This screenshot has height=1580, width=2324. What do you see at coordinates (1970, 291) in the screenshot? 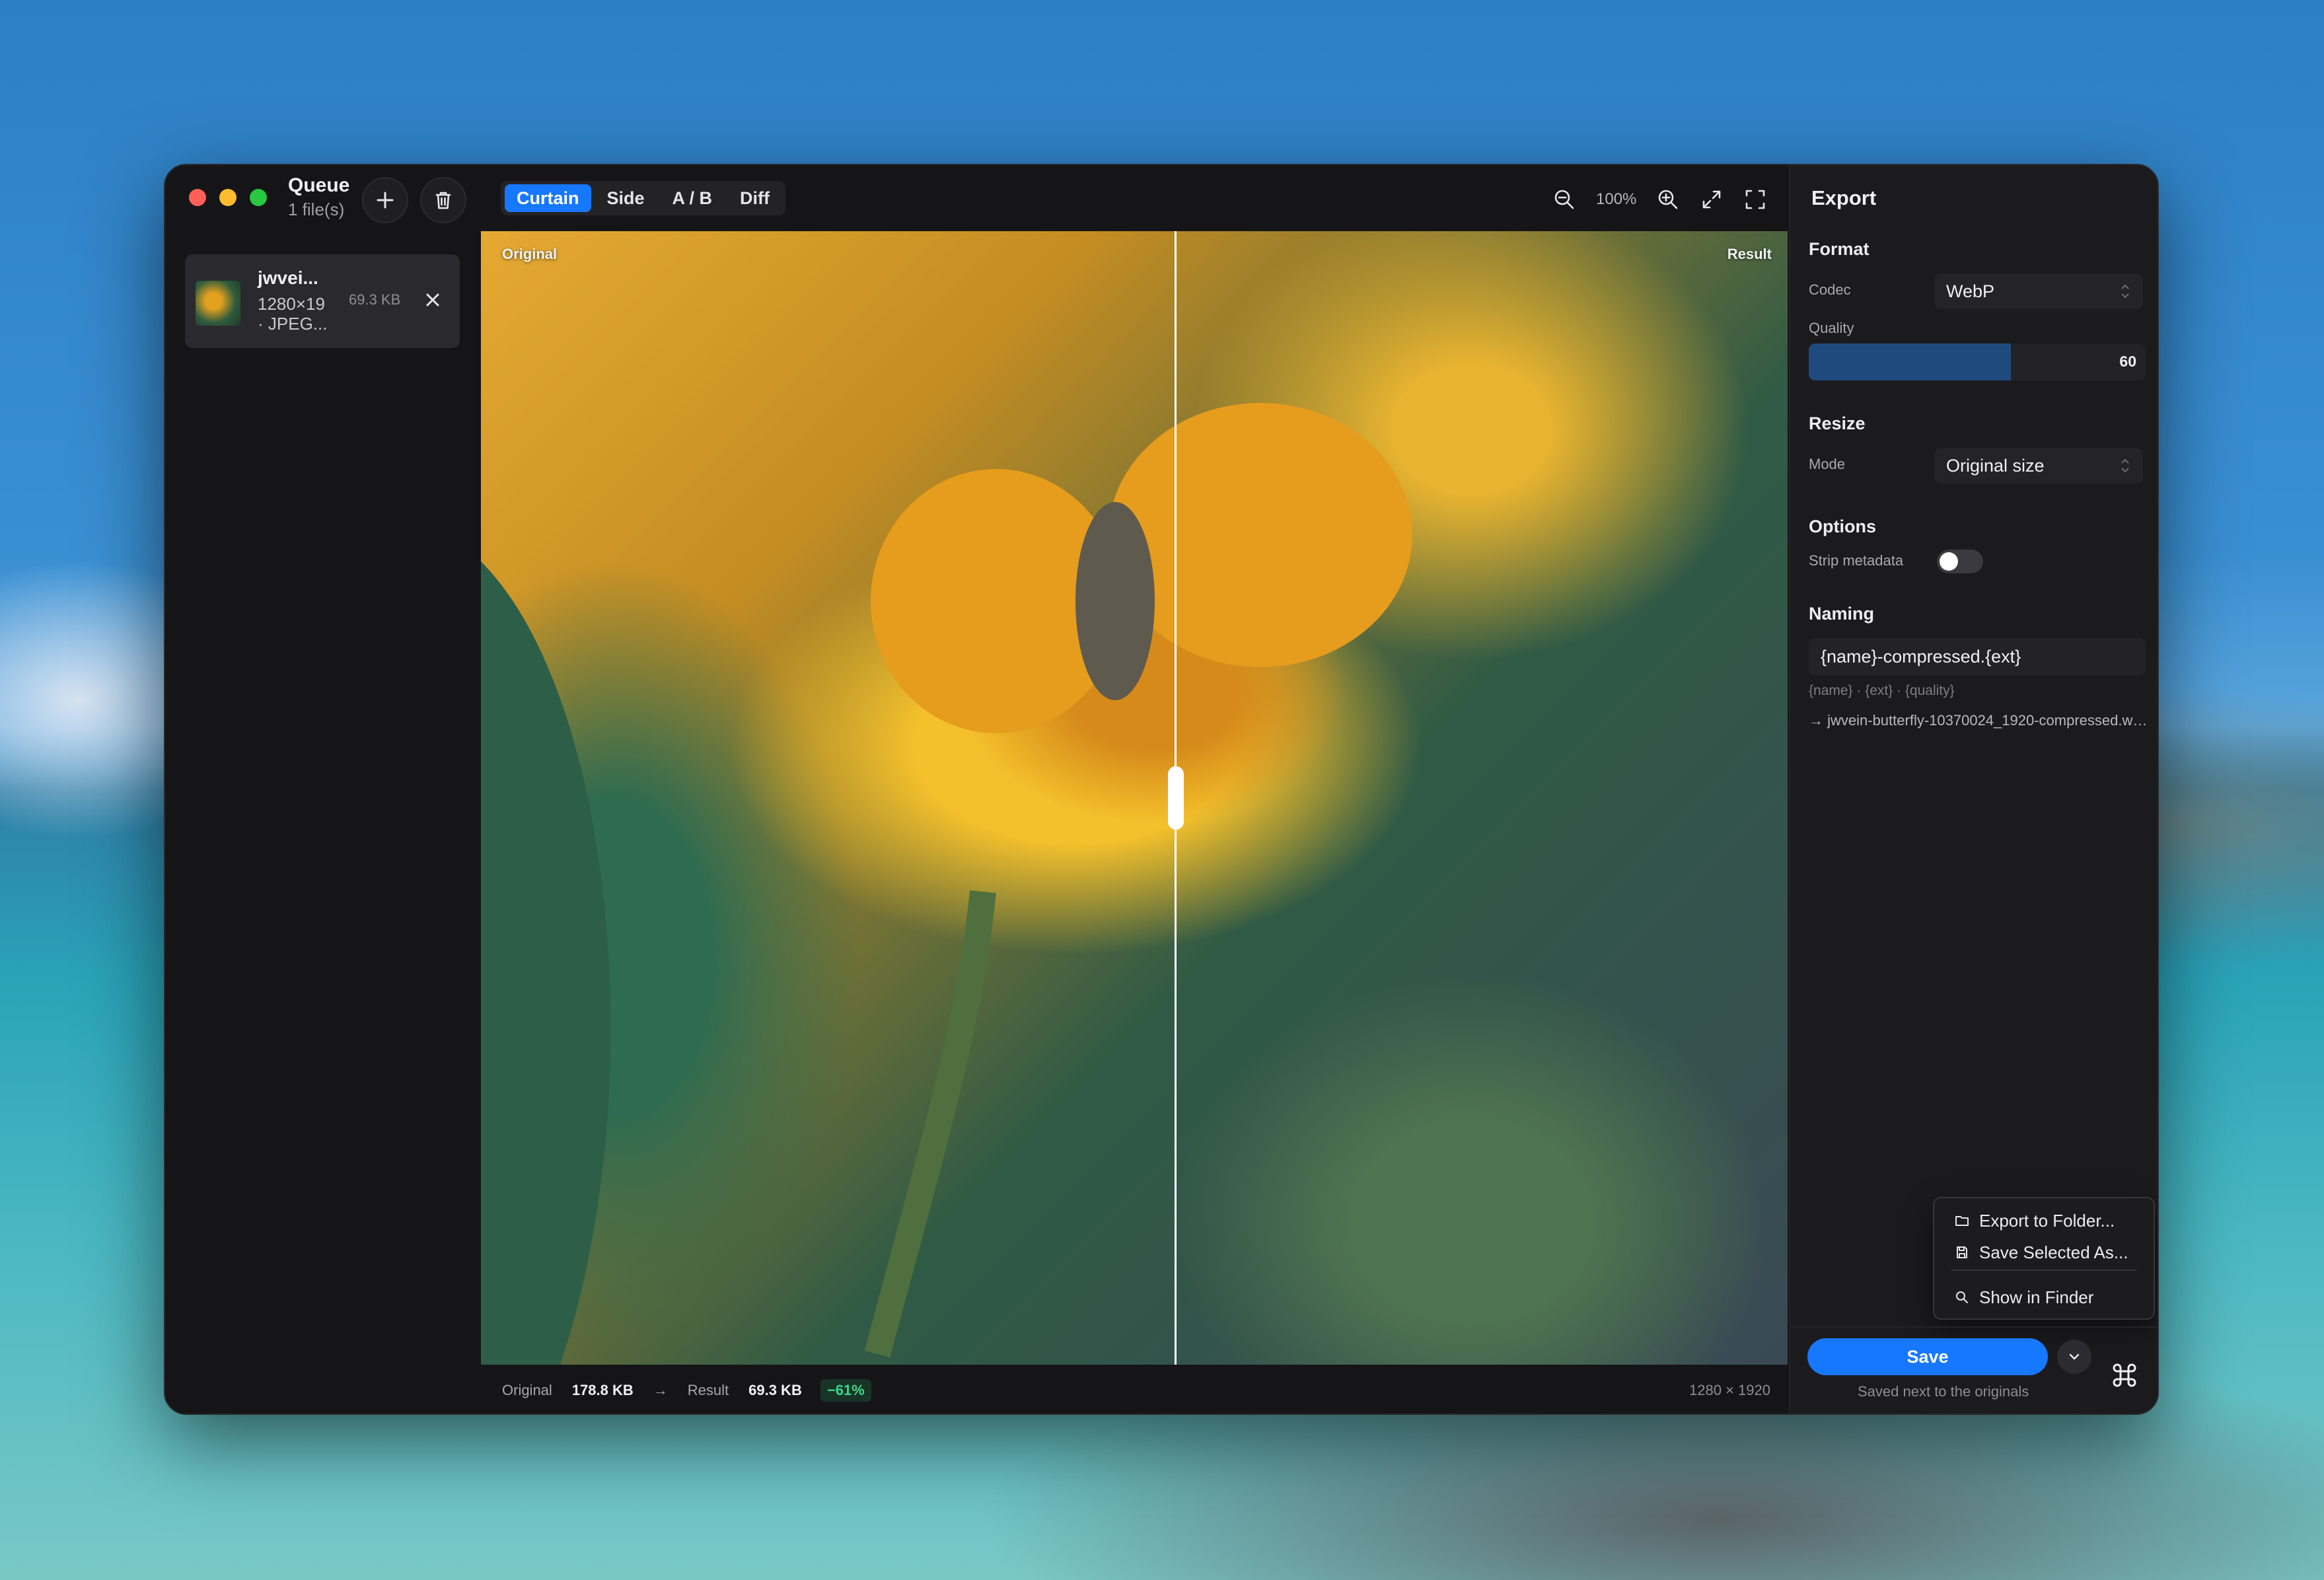
I see `codec-value: WebP` at bounding box center [1970, 291].